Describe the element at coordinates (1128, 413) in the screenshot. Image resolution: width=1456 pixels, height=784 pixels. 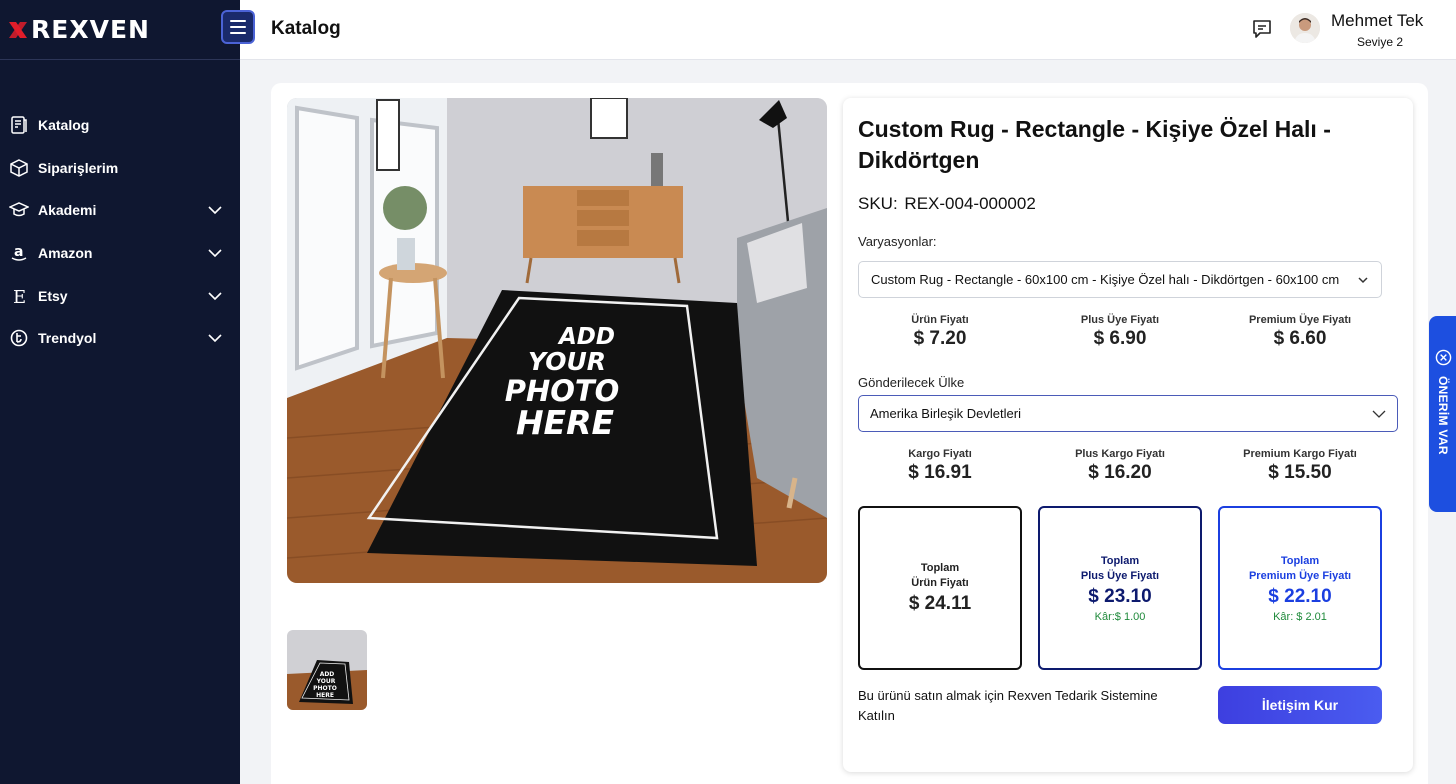
I see `country-select: Amerika Birleşik Devletleri` at that location.